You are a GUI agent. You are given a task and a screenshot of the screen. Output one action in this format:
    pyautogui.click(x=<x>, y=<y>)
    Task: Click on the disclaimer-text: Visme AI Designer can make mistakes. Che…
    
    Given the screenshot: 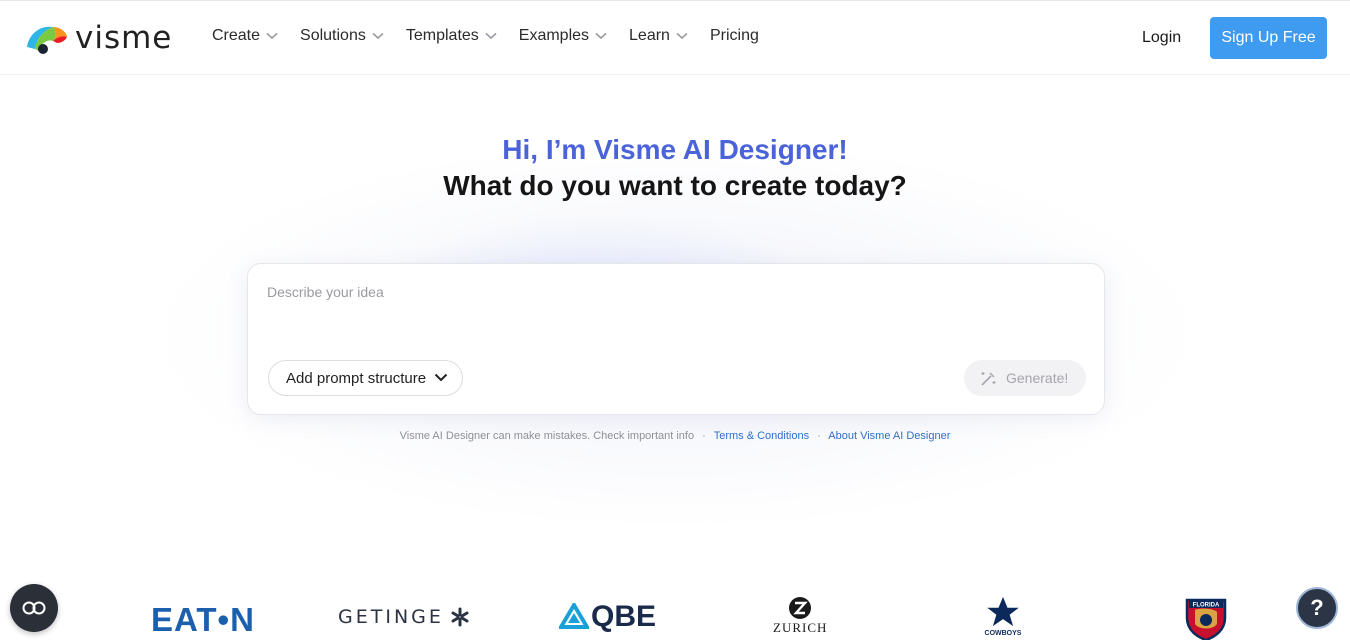 What is the action you would take?
    pyautogui.click(x=547, y=436)
    